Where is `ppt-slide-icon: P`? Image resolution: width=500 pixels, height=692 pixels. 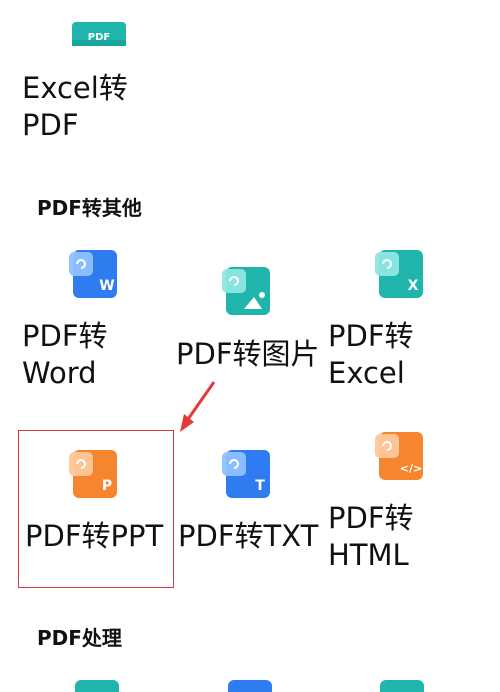
ppt-slide-icon: P is located at coordinates (93, 474).